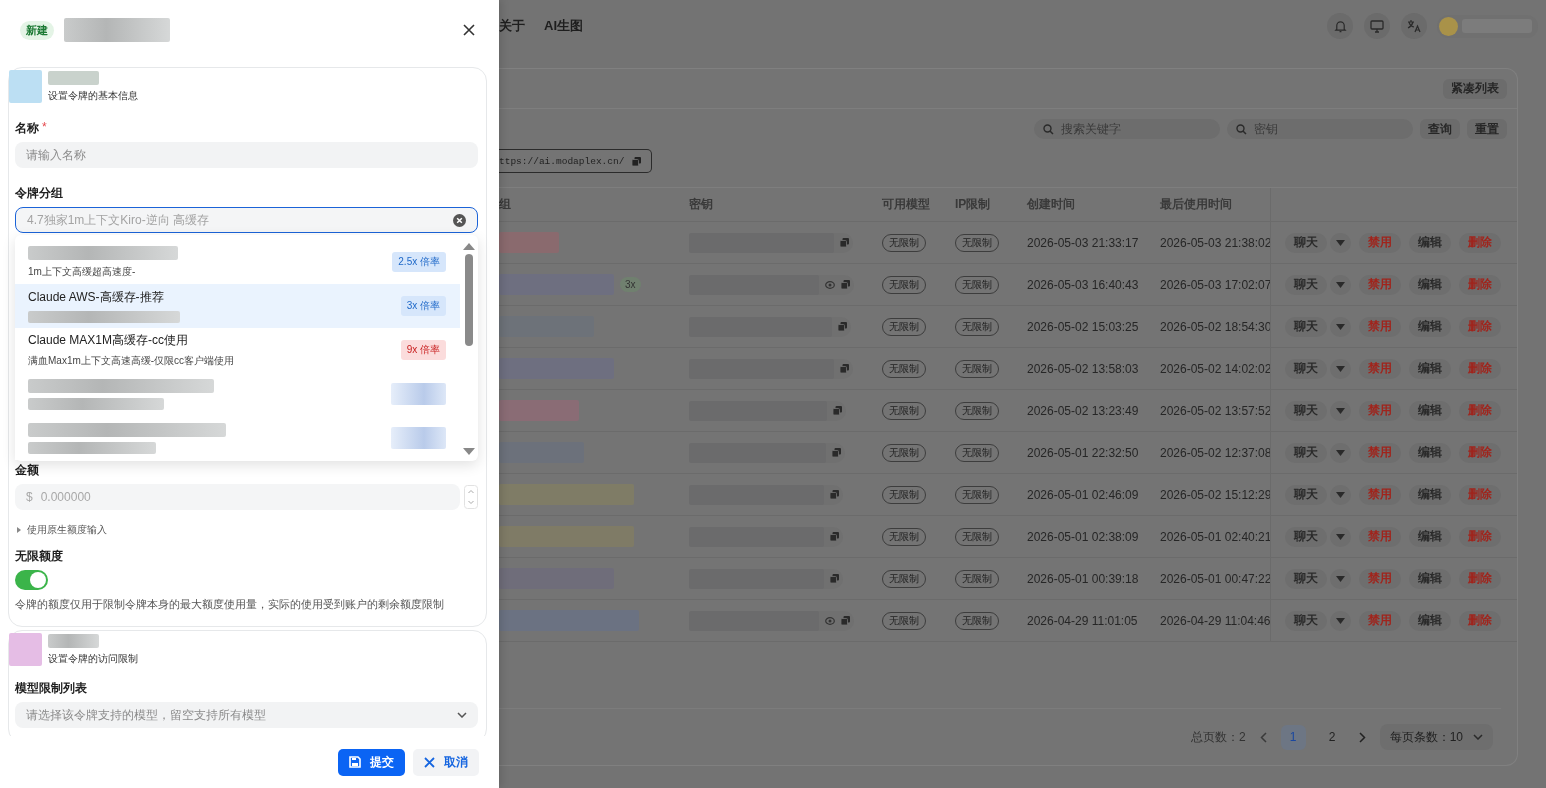 Image resolution: width=1546 pixels, height=788 pixels. What do you see at coordinates (1215, 536) in the screenshot?
I see `table-cell: 2026-05-01 02:40:21` at bounding box center [1215, 536].